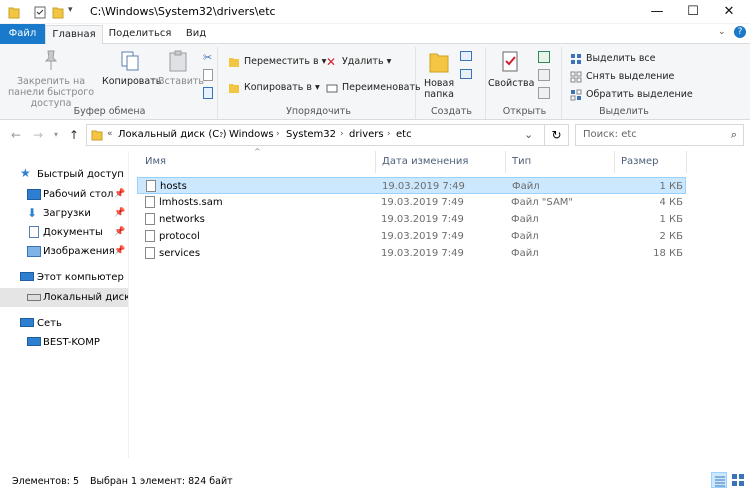  What do you see at coordinates (58, 12) in the screenshot?
I see `new-folder-icon` at bounding box center [58, 12].